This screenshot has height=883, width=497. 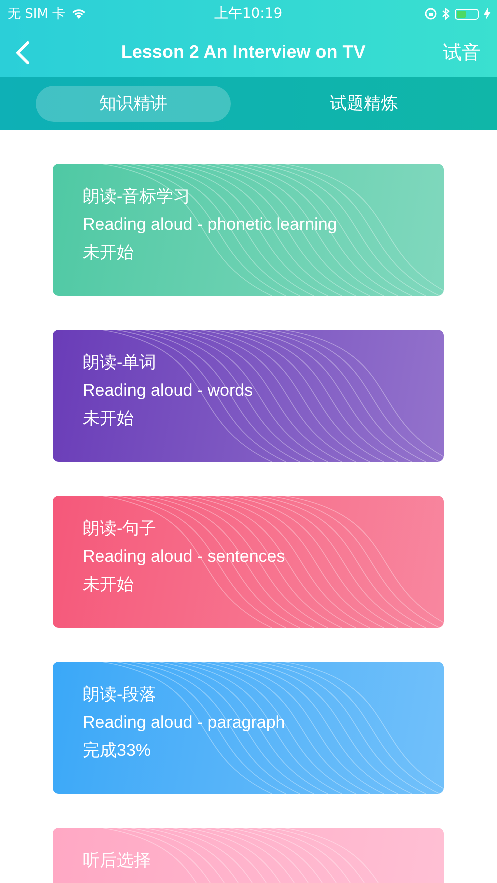 I want to click on lesson-card: 朗读-音标学习 Reading aloud - phonetic learning 未开始, so click(x=248, y=230).